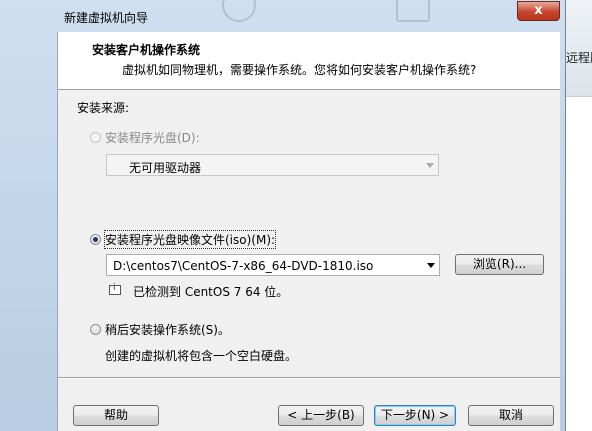 Image resolution: width=592 pixels, height=431 pixels. Describe the element at coordinates (211, 292) in the screenshot. I see `os-detected-text: 已检测到 CentOS 7 64 位。` at that location.